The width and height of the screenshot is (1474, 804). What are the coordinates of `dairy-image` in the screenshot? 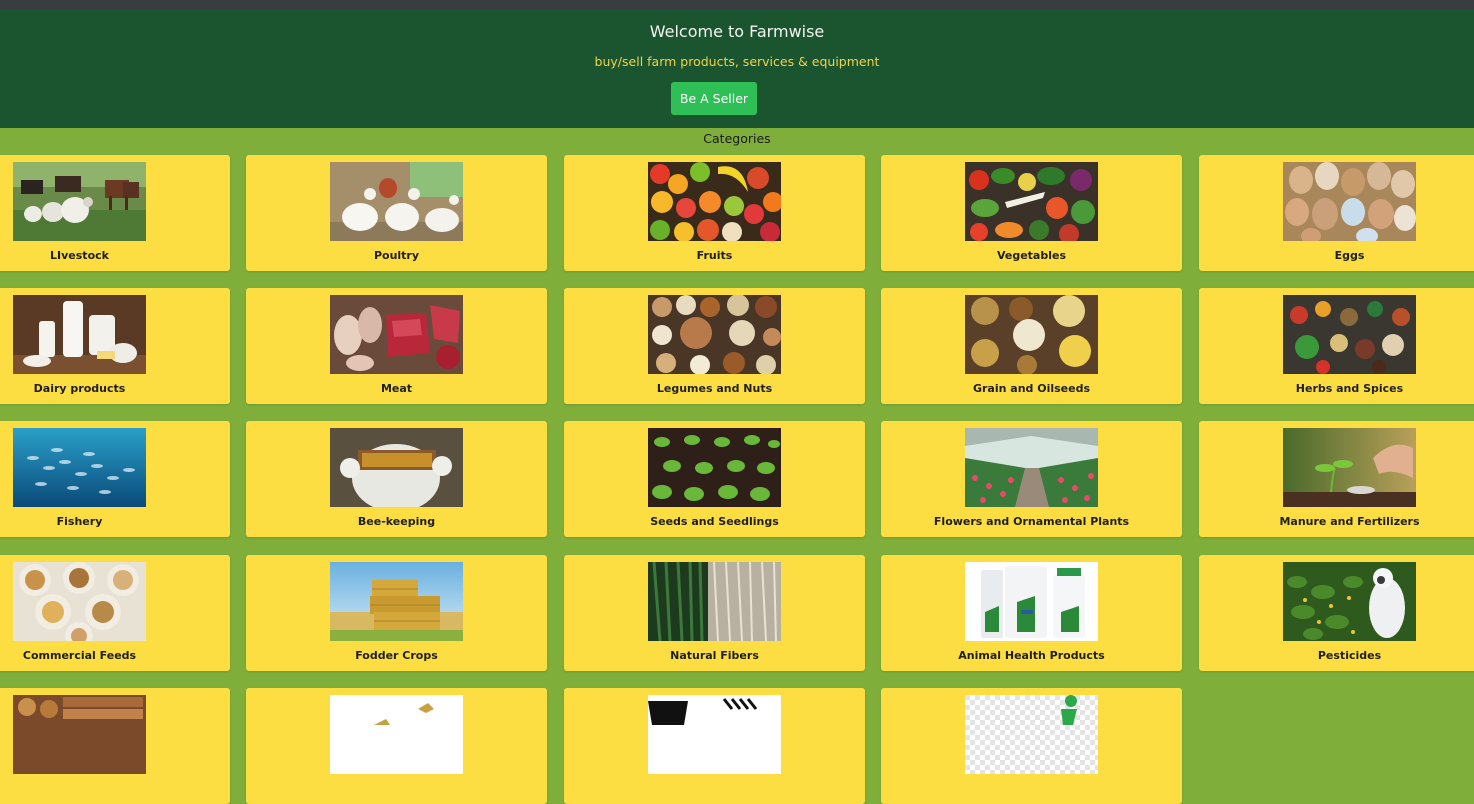 It's located at (79, 334).